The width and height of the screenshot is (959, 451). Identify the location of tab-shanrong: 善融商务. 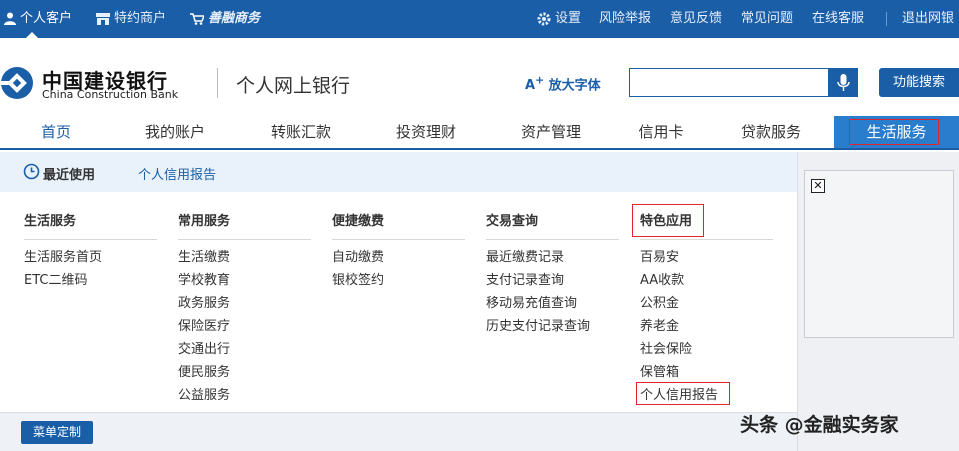
(225, 19).